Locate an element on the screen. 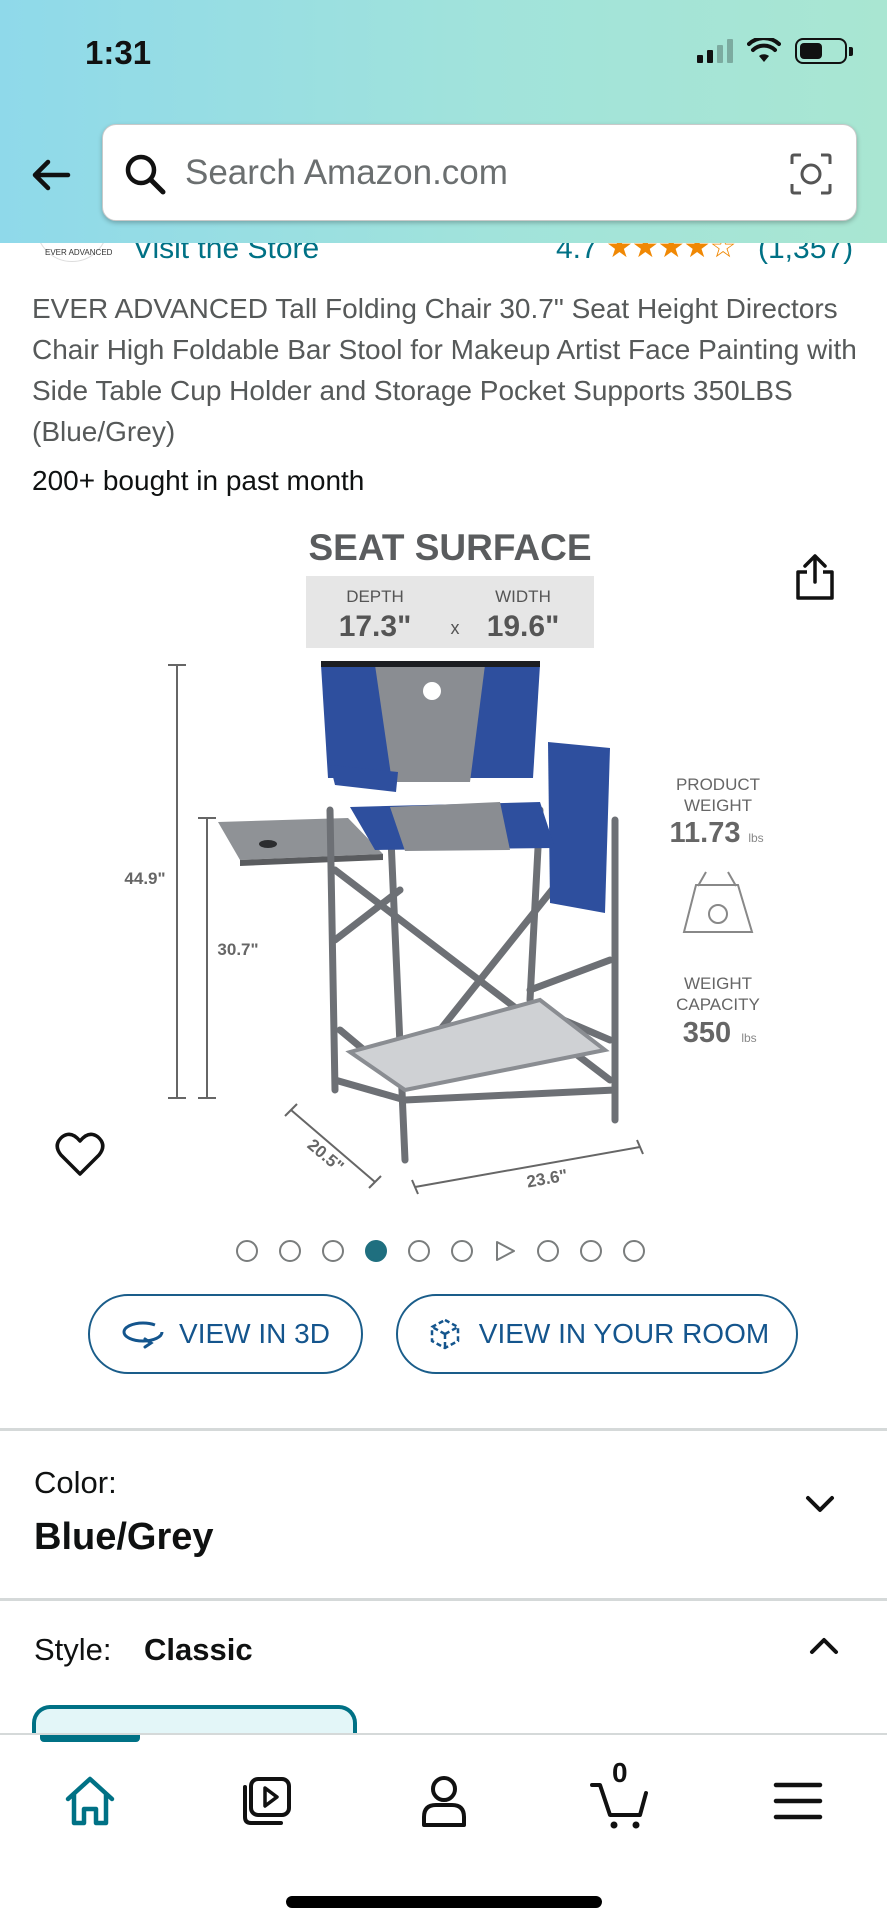 Image resolution: width=887 pixels, height=1920 pixels. view-in-your-room-button: VIEW IN YOUR ROOM is located at coordinates (597, 1334).